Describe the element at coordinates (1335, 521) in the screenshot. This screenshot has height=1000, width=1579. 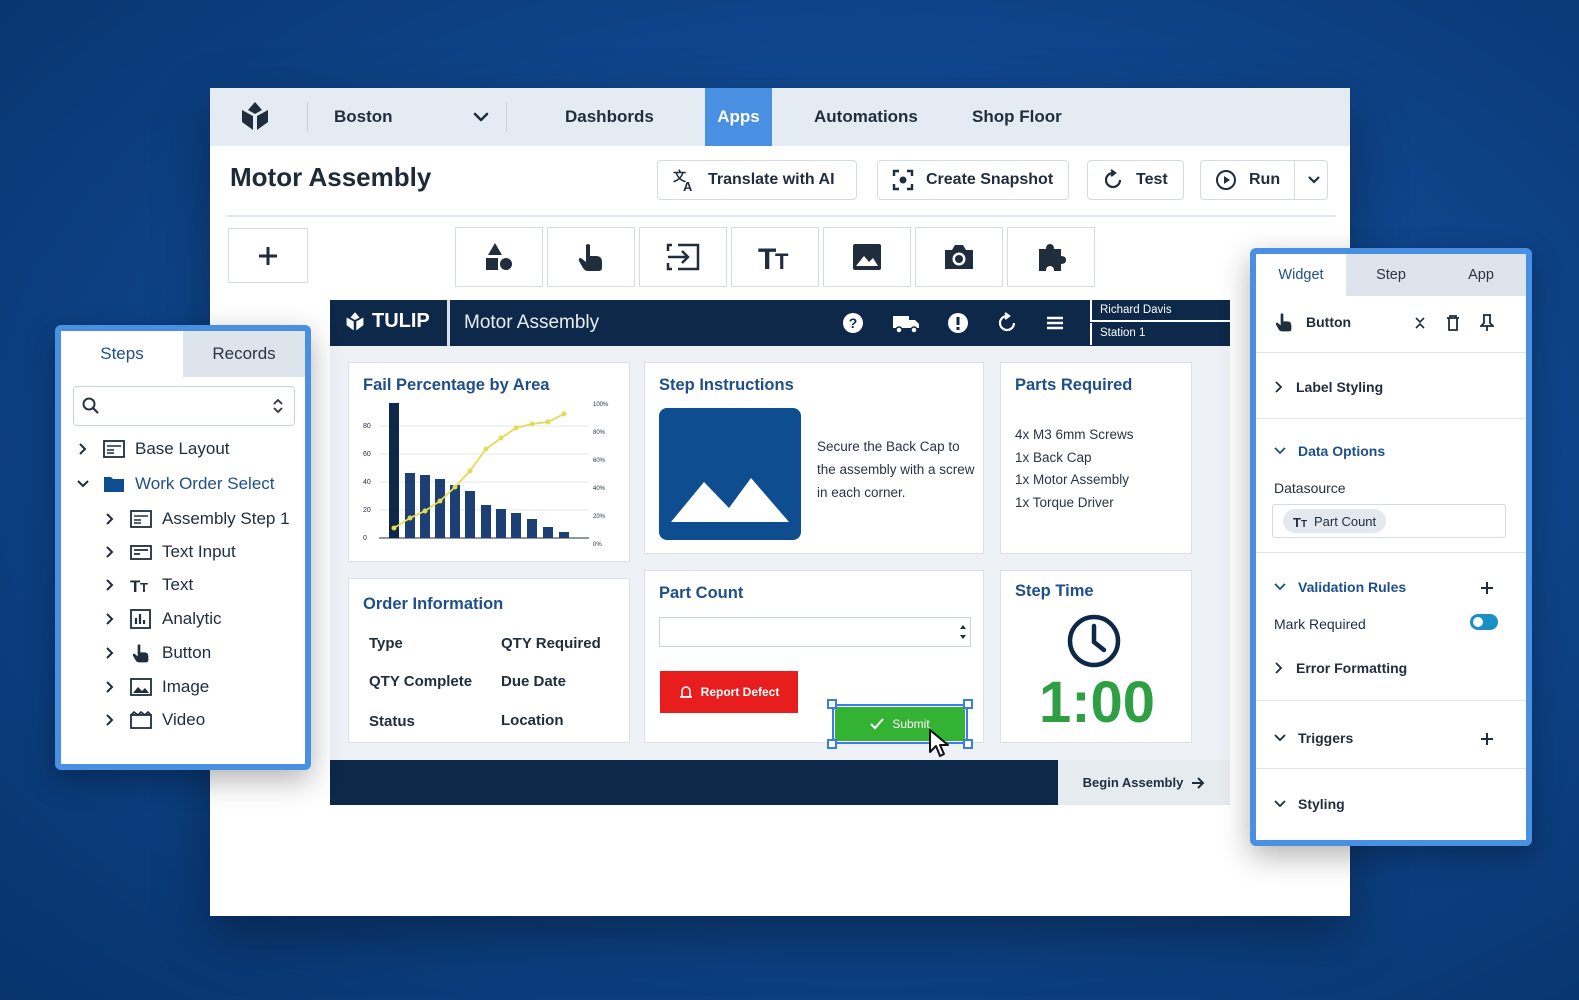
I see `datasource-chip: T T Part Count` at that location.